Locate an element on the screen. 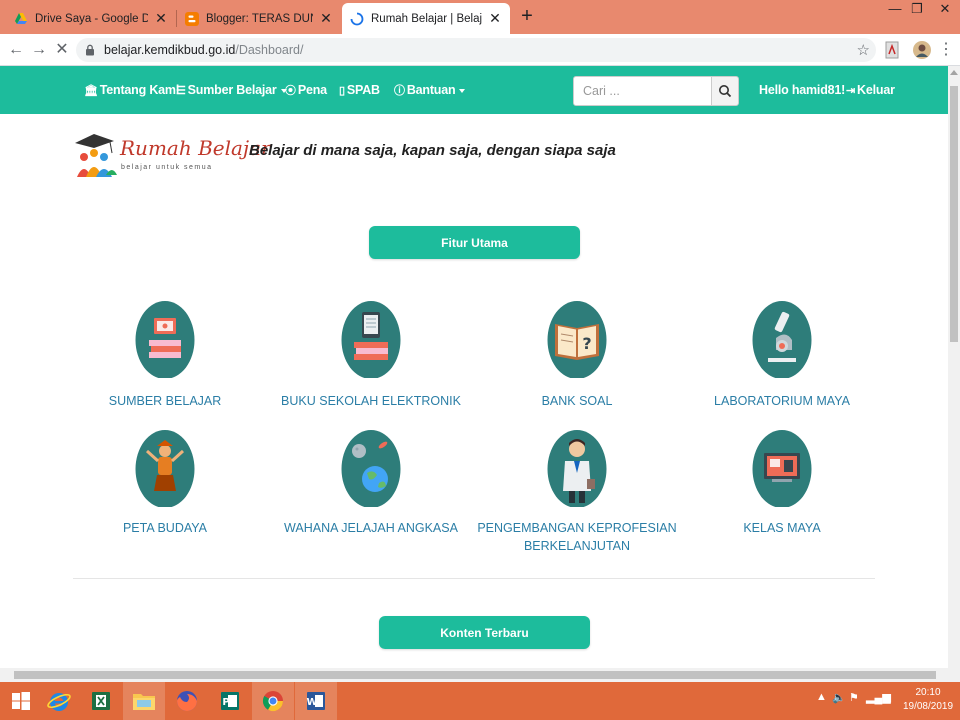 This screenshot has width=960, height=720. folder-icon is located at coordinates (144, 702).